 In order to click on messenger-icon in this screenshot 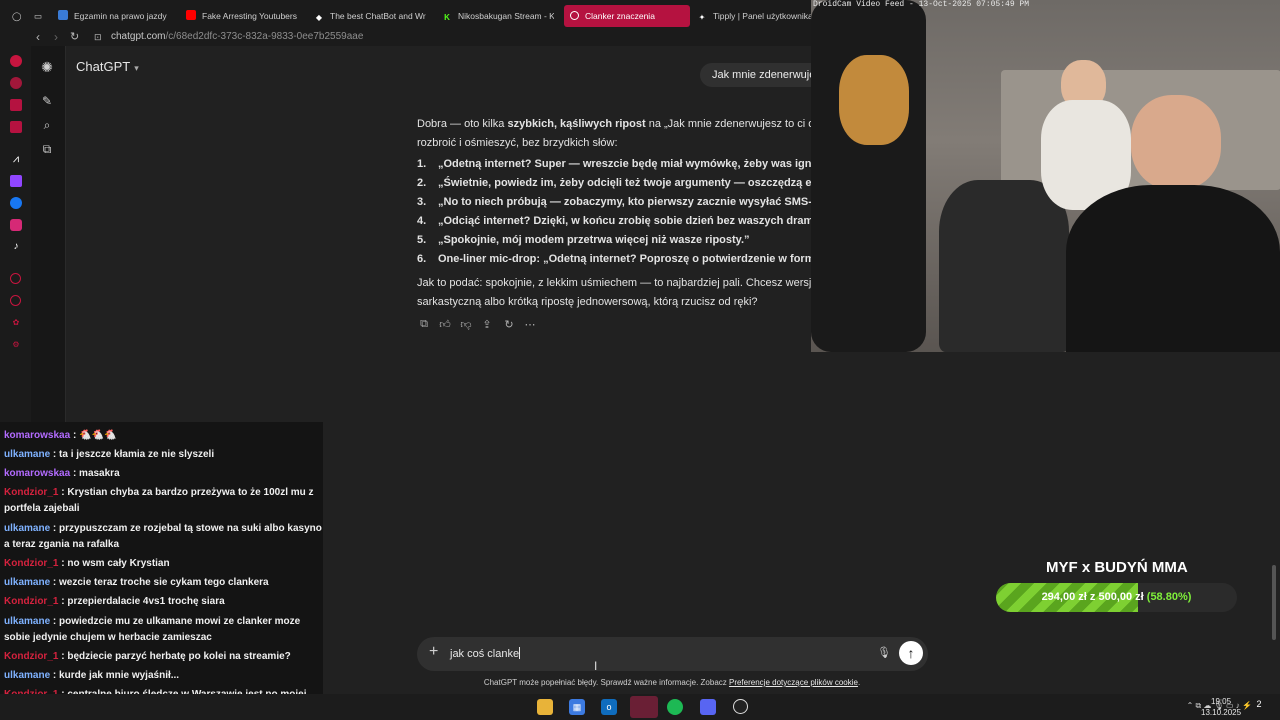, I will do `click(16, 203)`.